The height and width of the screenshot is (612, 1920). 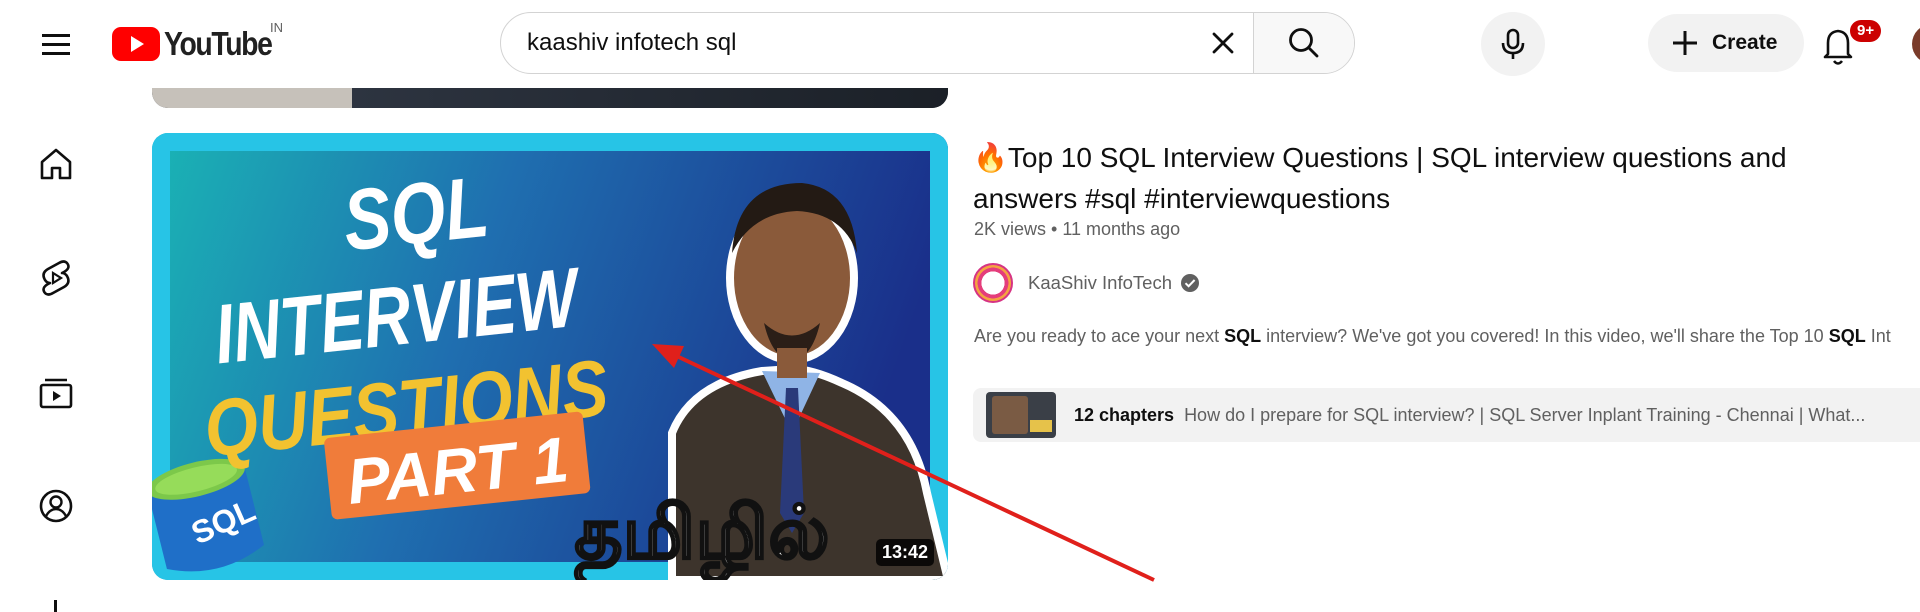 What do you see at coordinates (1745, 42) in the screenshot?
I see `create-label: Create` at bounding box center [1745, 42].